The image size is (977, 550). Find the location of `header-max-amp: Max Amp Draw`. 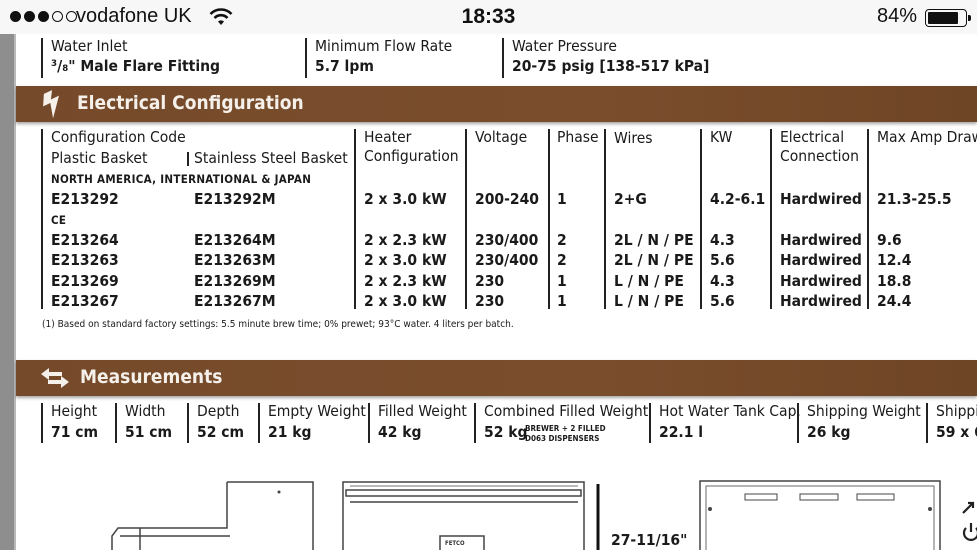

header-max-amp: Max Amp Draw is located at coordinates (927, 137).